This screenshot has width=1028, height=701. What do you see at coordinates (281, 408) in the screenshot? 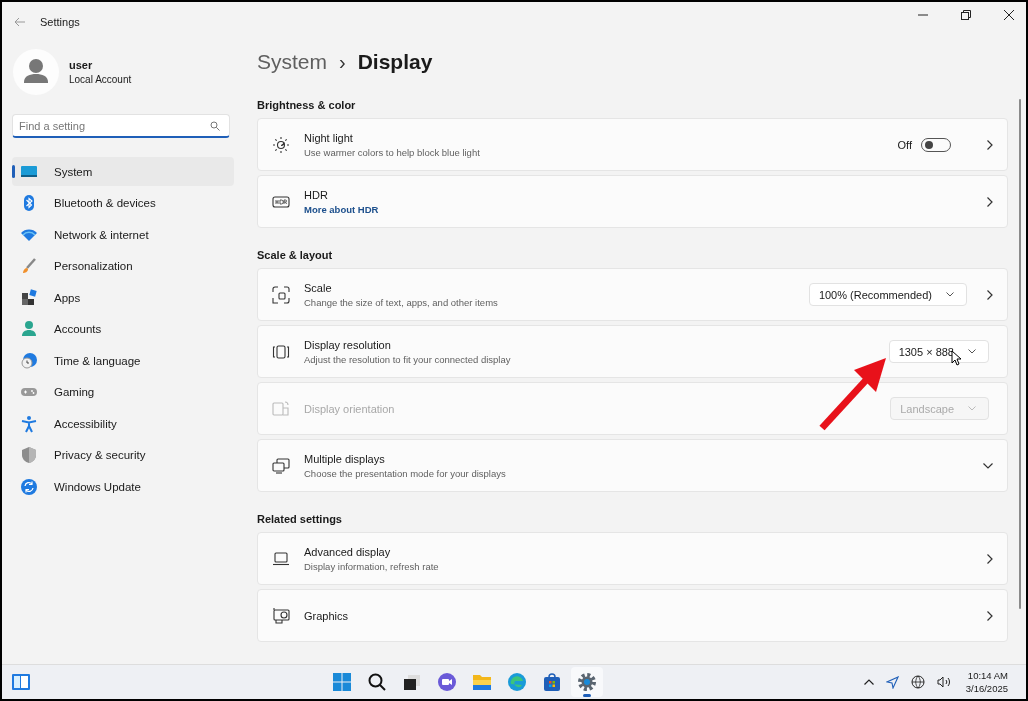
I see `orientation-icon` at bounding box center [281, 408].